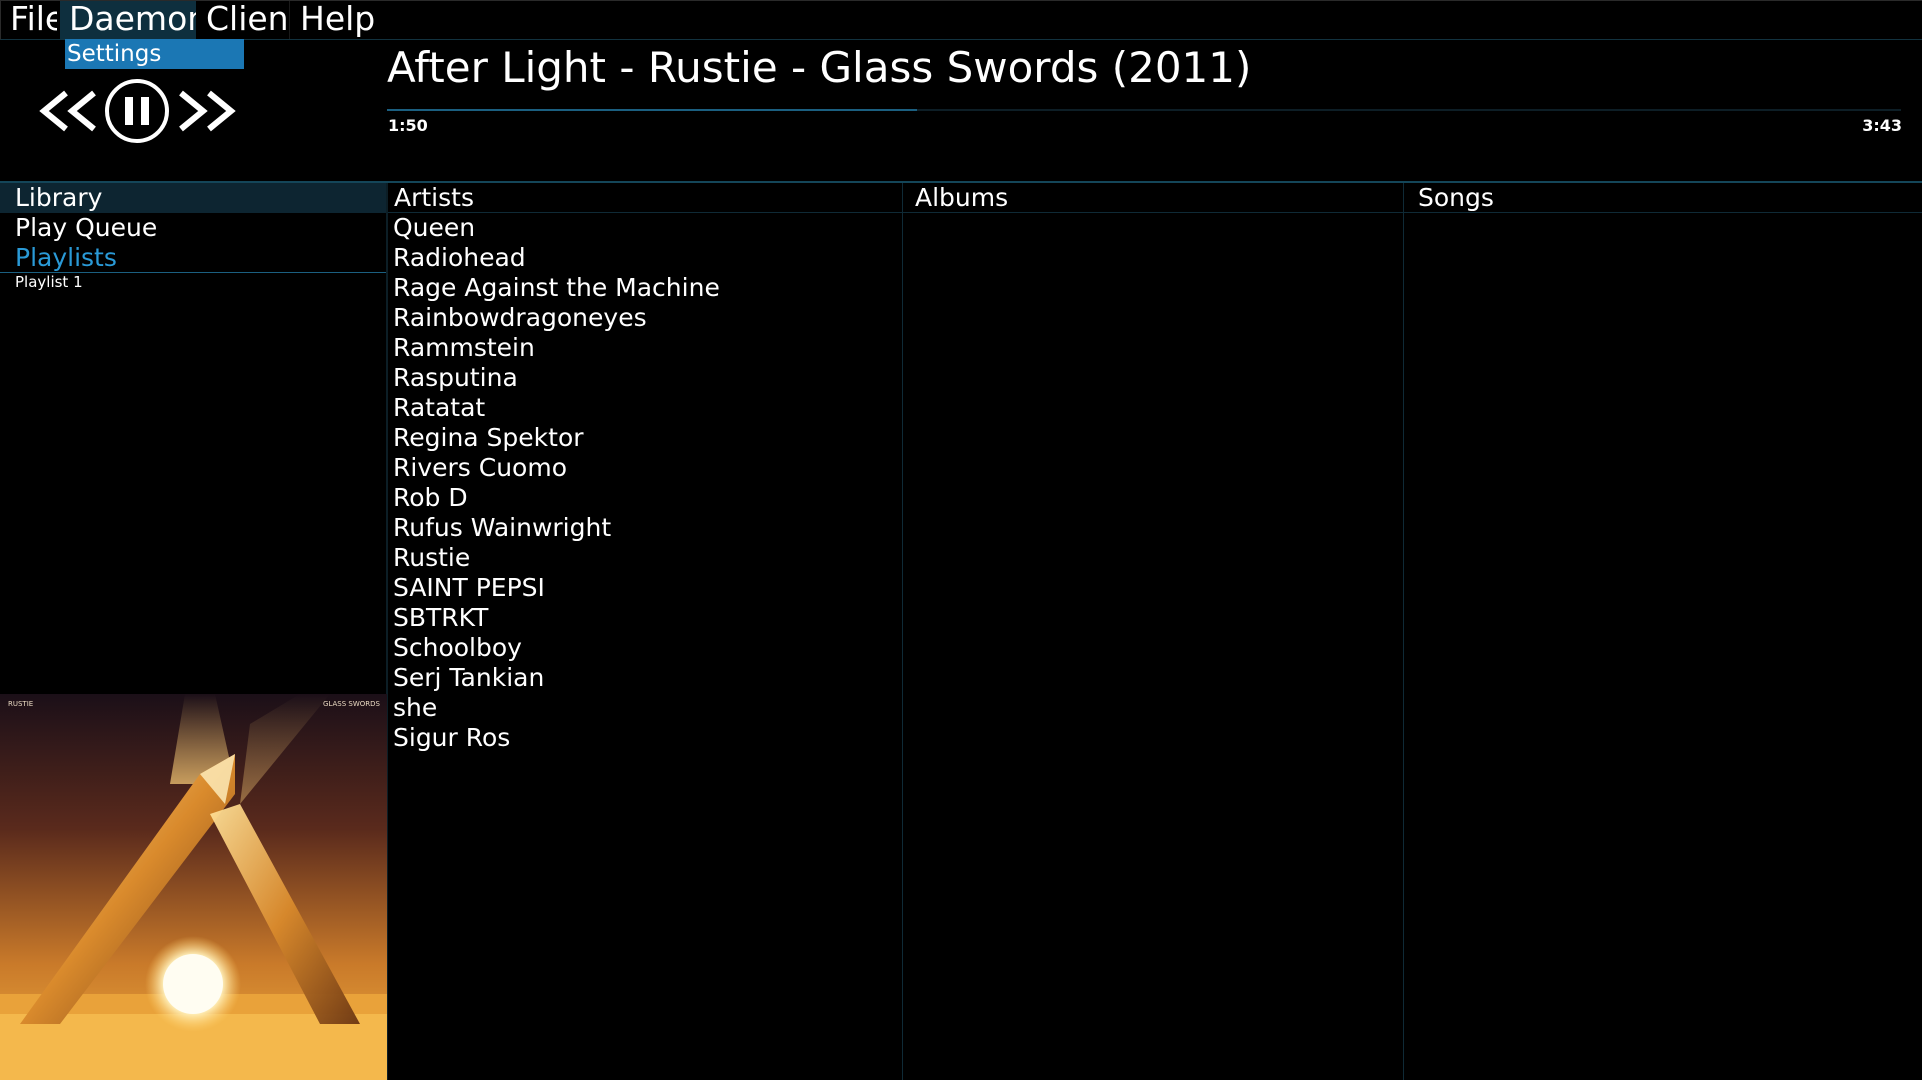 This screenshot has height=1080, width=1922. What do you see at coordinates (644, 618) in the screenshot?
I see `artist-list-item: SBTRKT` at bounding box center [644, 618].